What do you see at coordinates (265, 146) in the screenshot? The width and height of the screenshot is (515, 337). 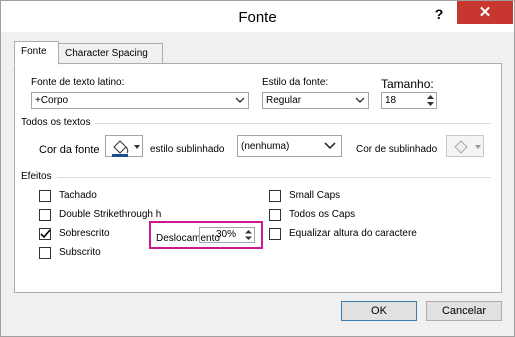 I see `underline-style-value: (nenhuma)` at bounding box center [265, 146].